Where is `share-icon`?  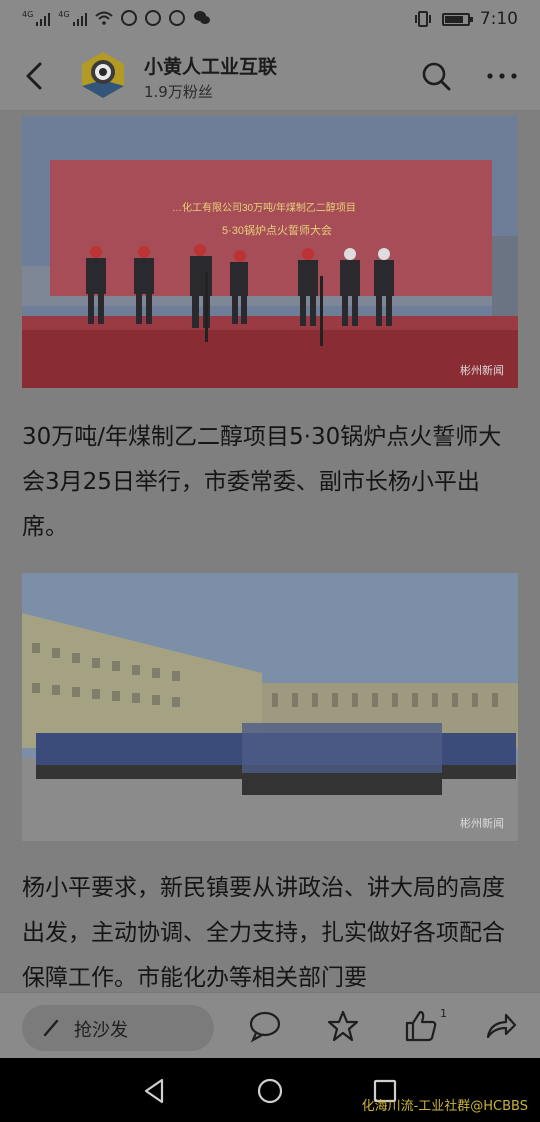
share-icon is located at coordinates (501, 1026).